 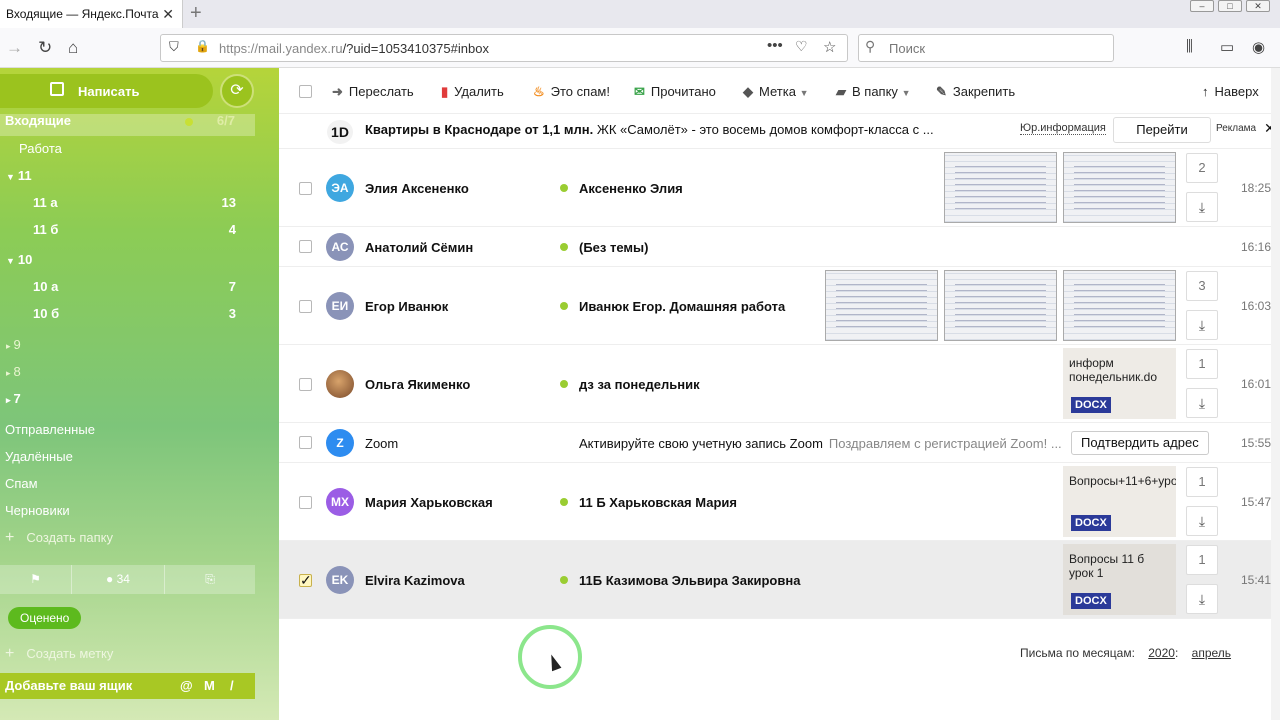 I want to click on folder-11: ▼ 11, so click(x=130, y=175).